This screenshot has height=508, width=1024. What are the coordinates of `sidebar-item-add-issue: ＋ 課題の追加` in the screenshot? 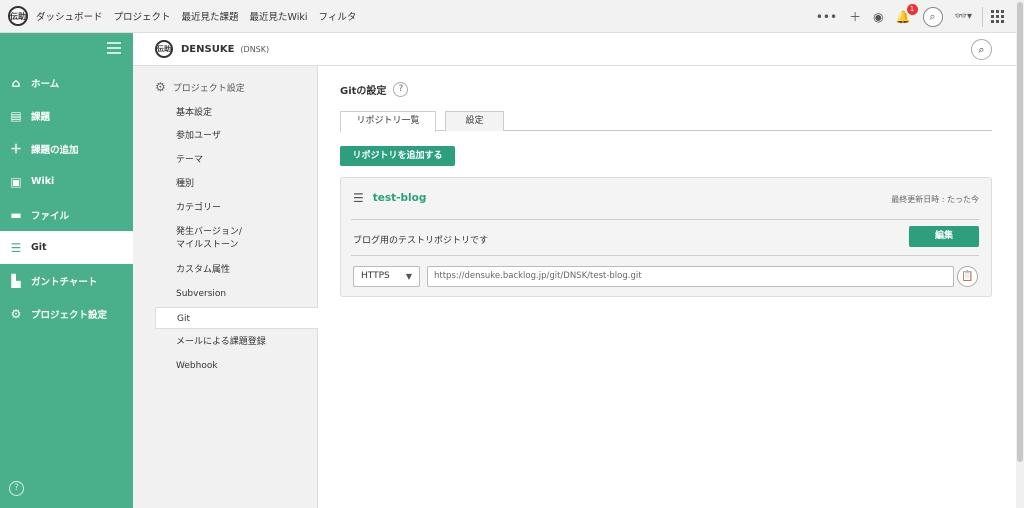 It's located at (66, 148).